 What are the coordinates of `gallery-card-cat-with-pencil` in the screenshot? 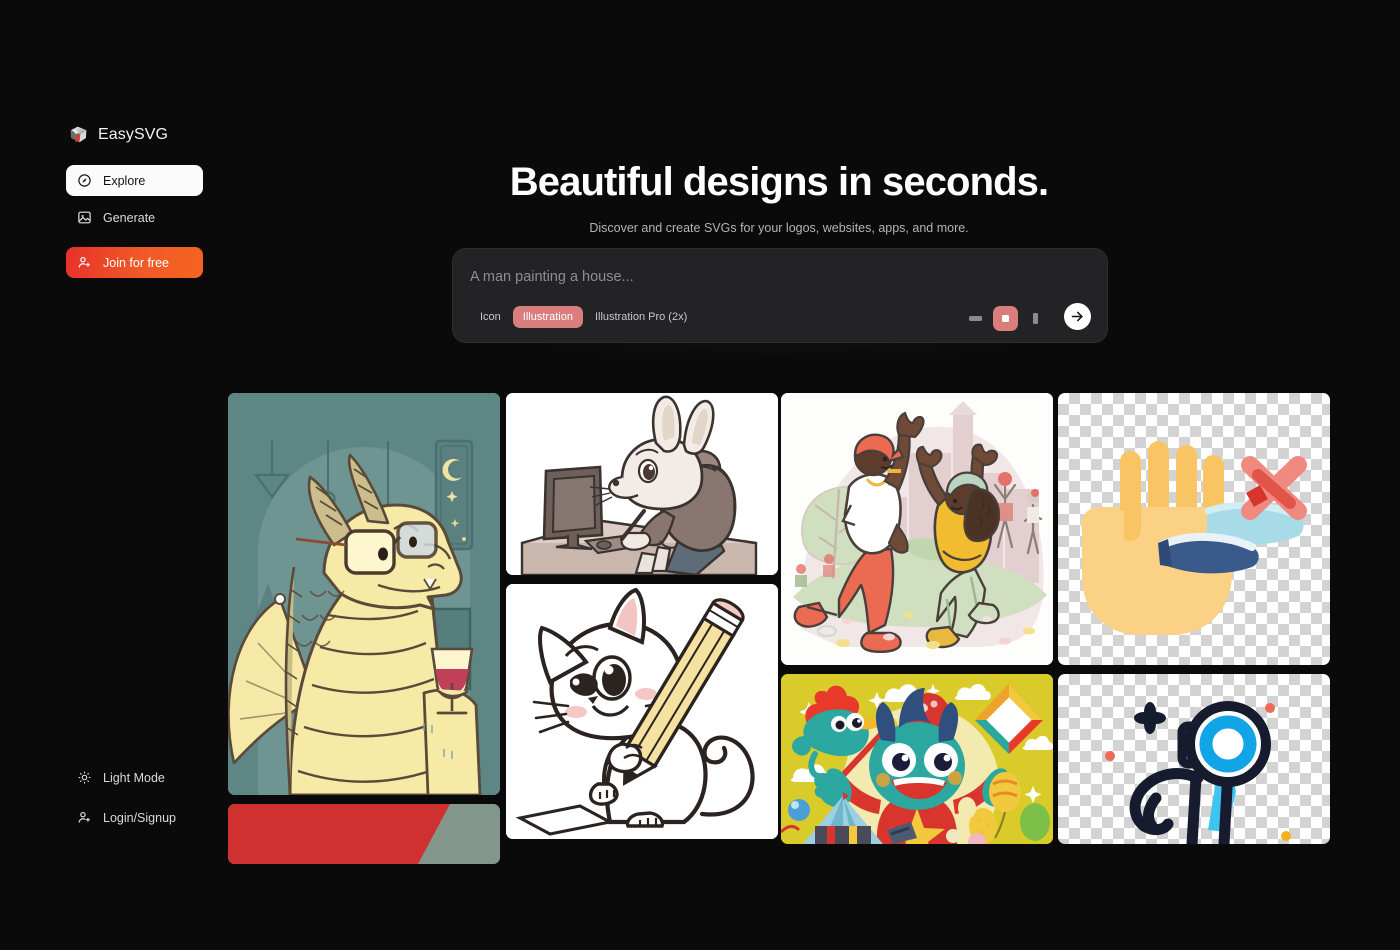 It's located at (642, 711).